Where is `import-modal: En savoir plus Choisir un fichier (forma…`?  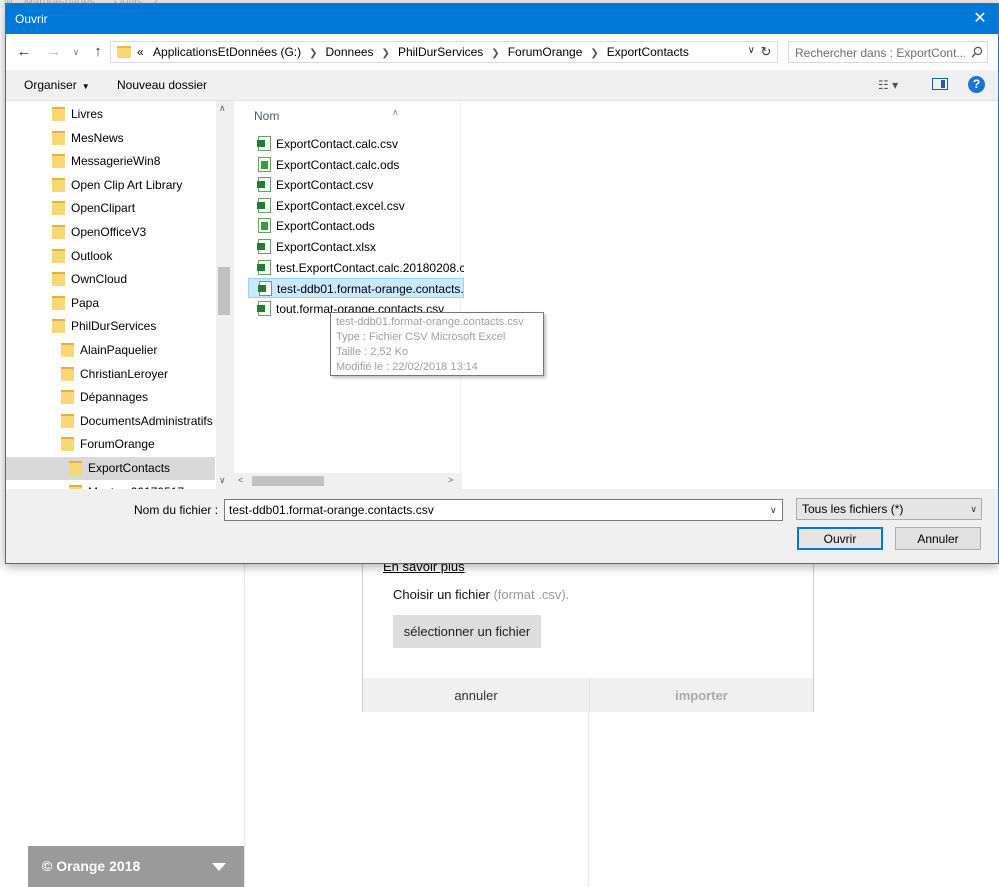
import-modal: En savoir plus Choisir un fichier (forma… is located at coordinates (588, 630).